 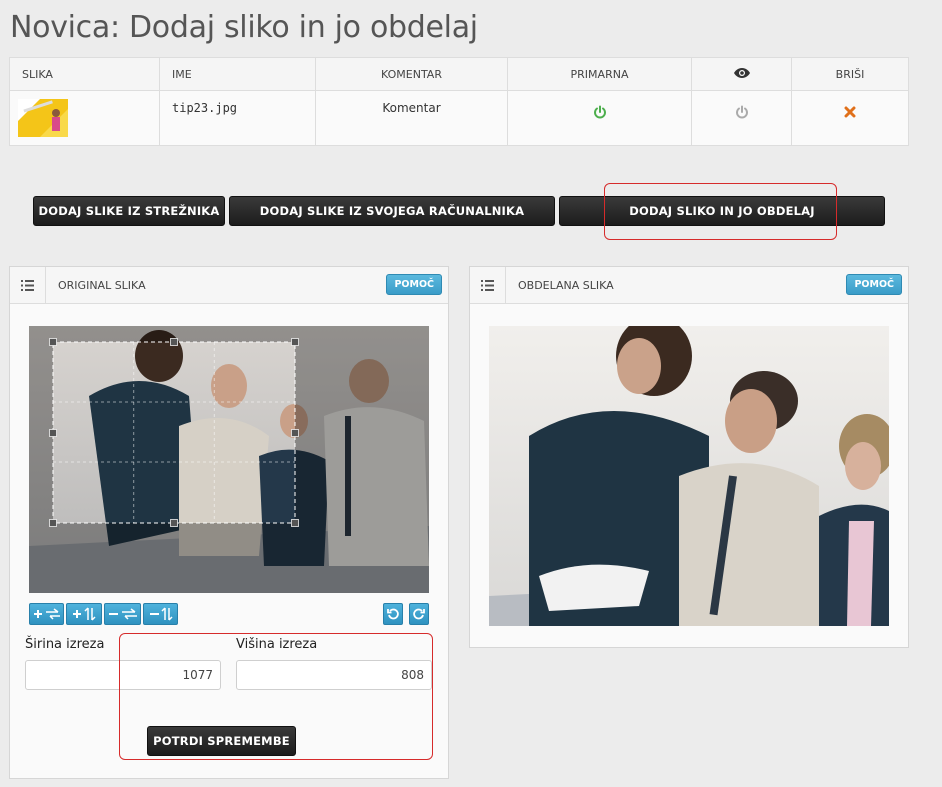 What do you see at coordinates (850, 74) in the screenshot?
I see `col-header-brisi: BRIŠI` at bounding box center [850, 74].